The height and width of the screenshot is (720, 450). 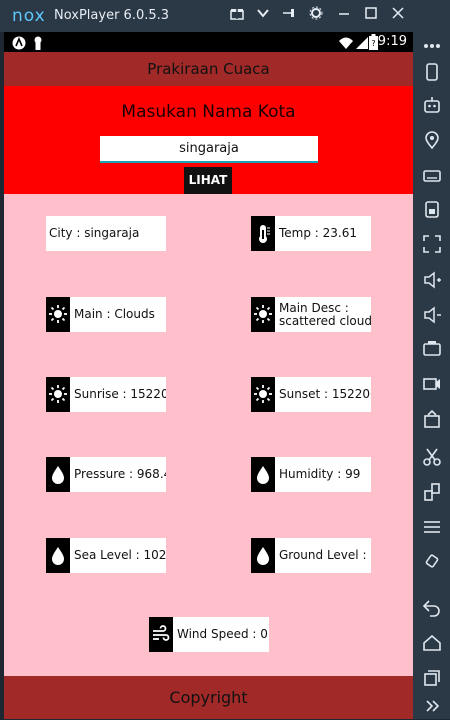 I want to click on collapse-icon, so click(x=432, y=706).